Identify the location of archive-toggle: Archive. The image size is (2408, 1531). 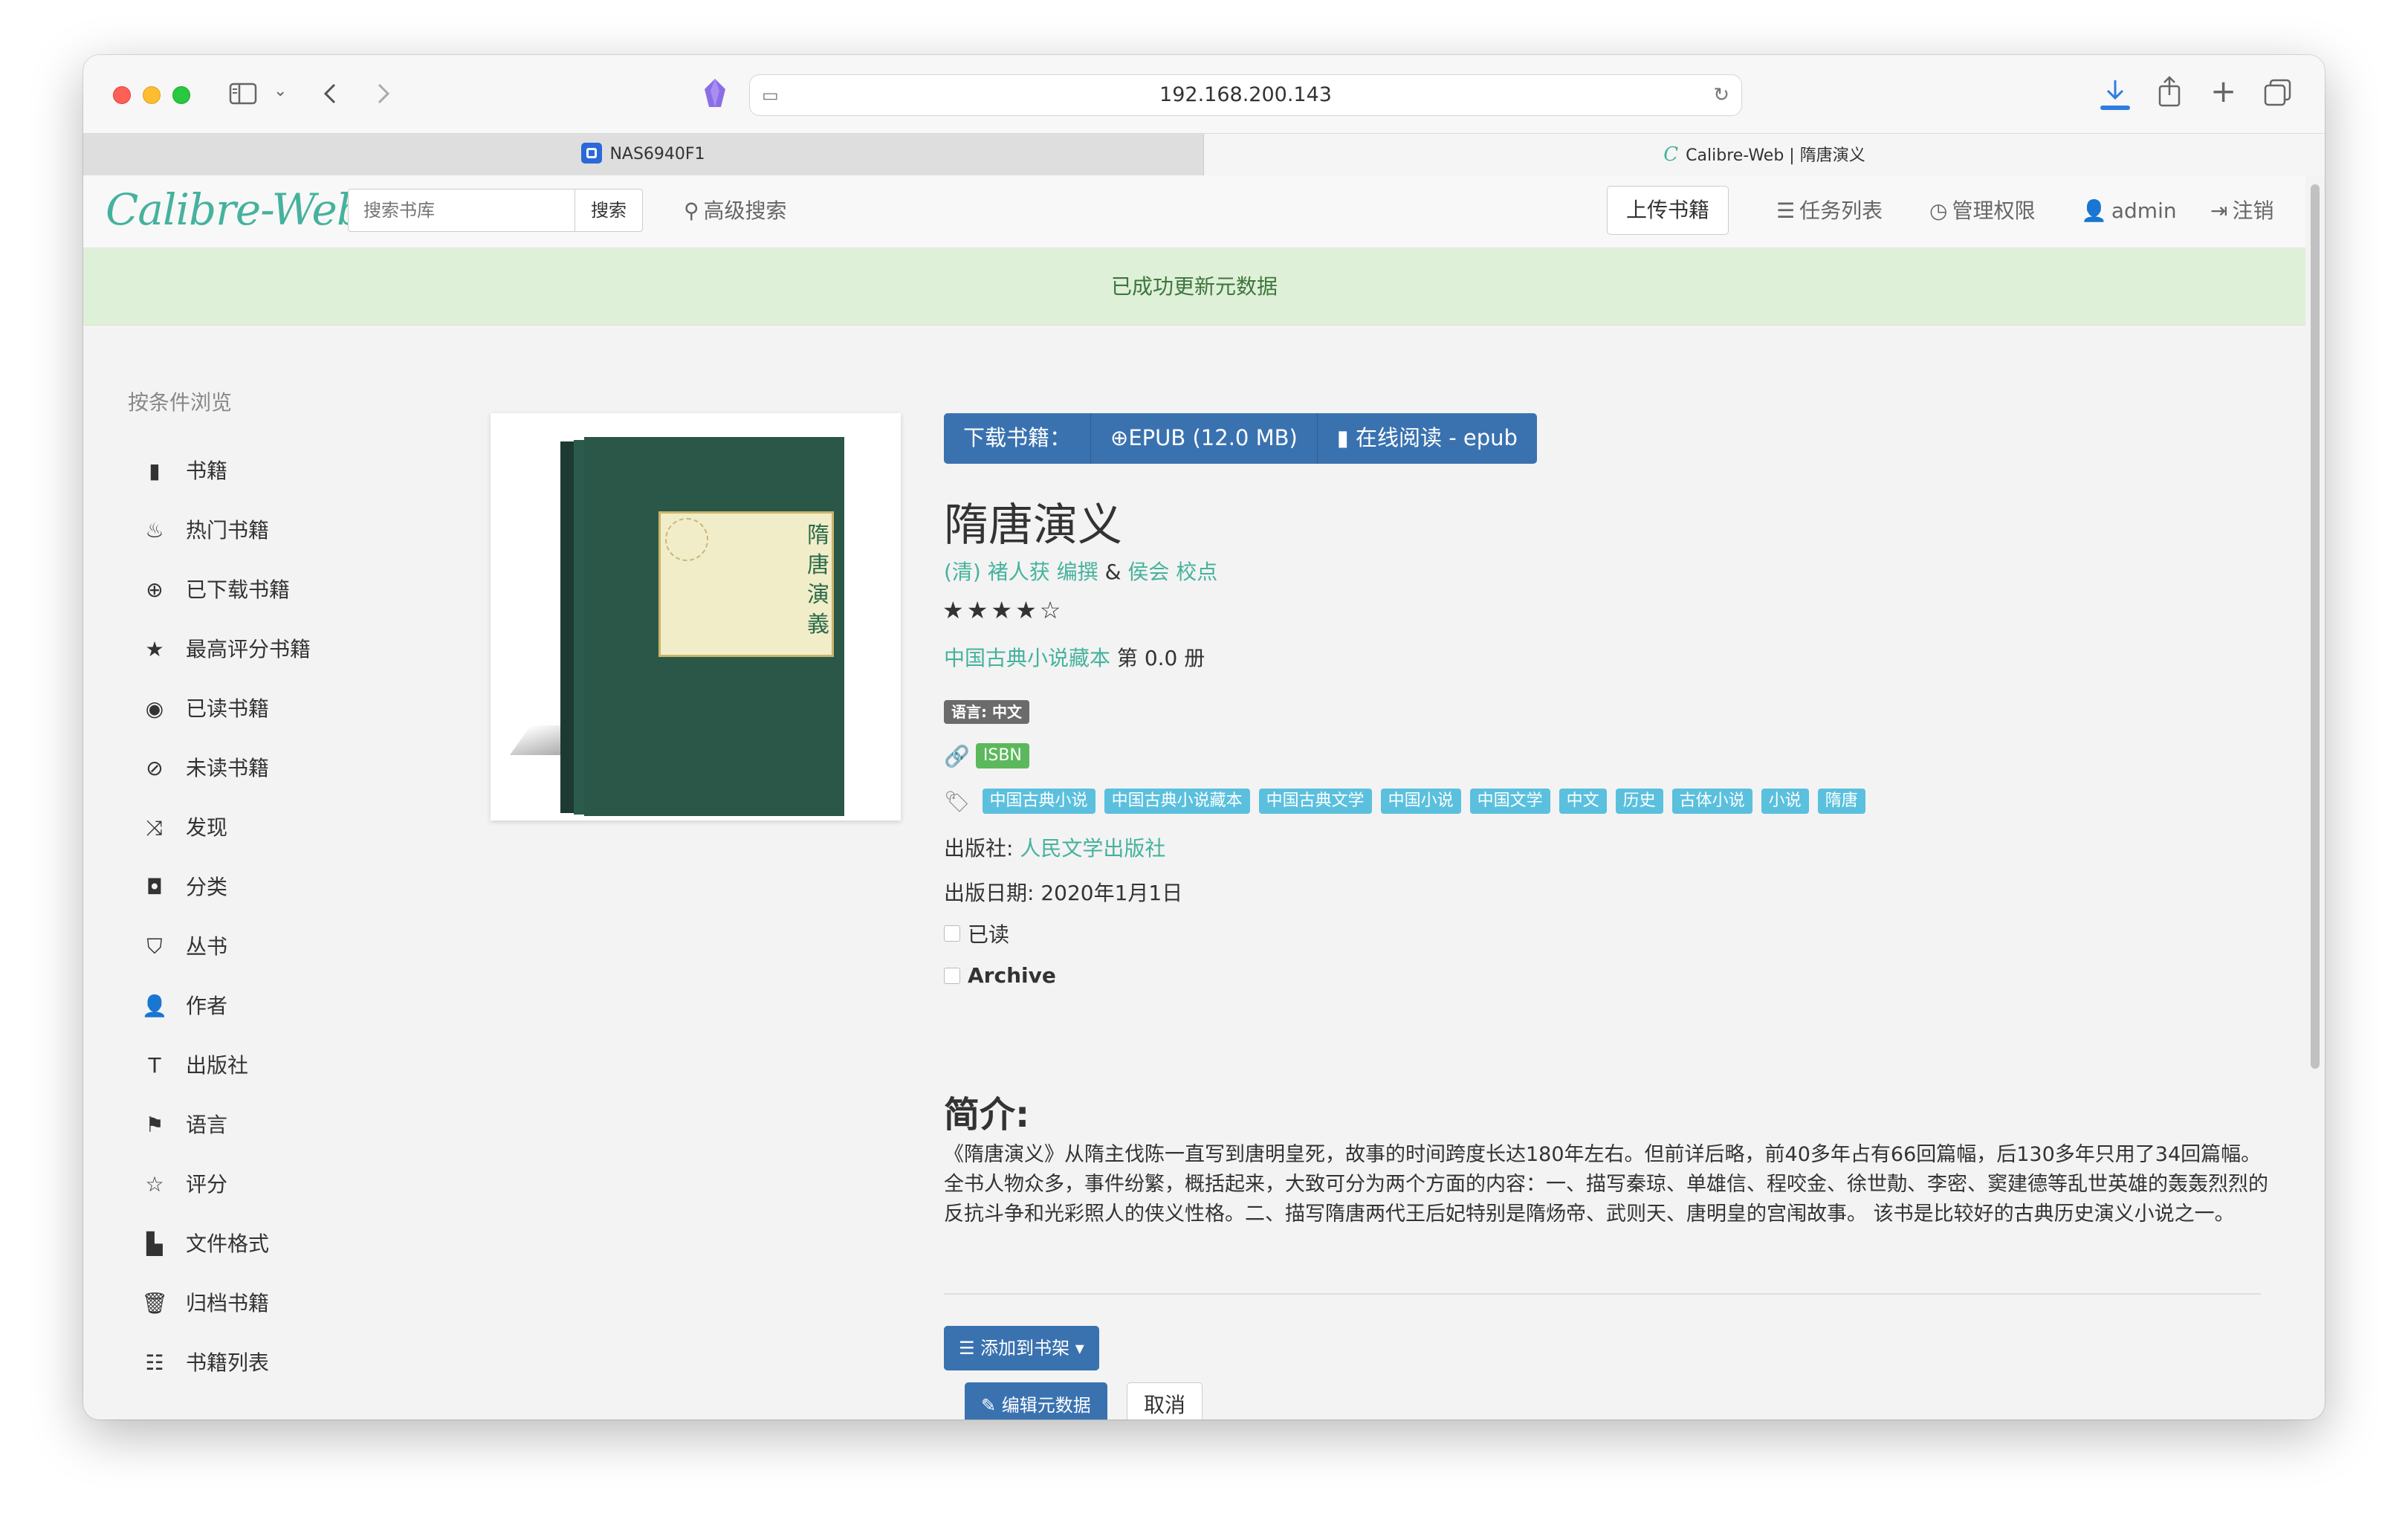
(1000, 976).